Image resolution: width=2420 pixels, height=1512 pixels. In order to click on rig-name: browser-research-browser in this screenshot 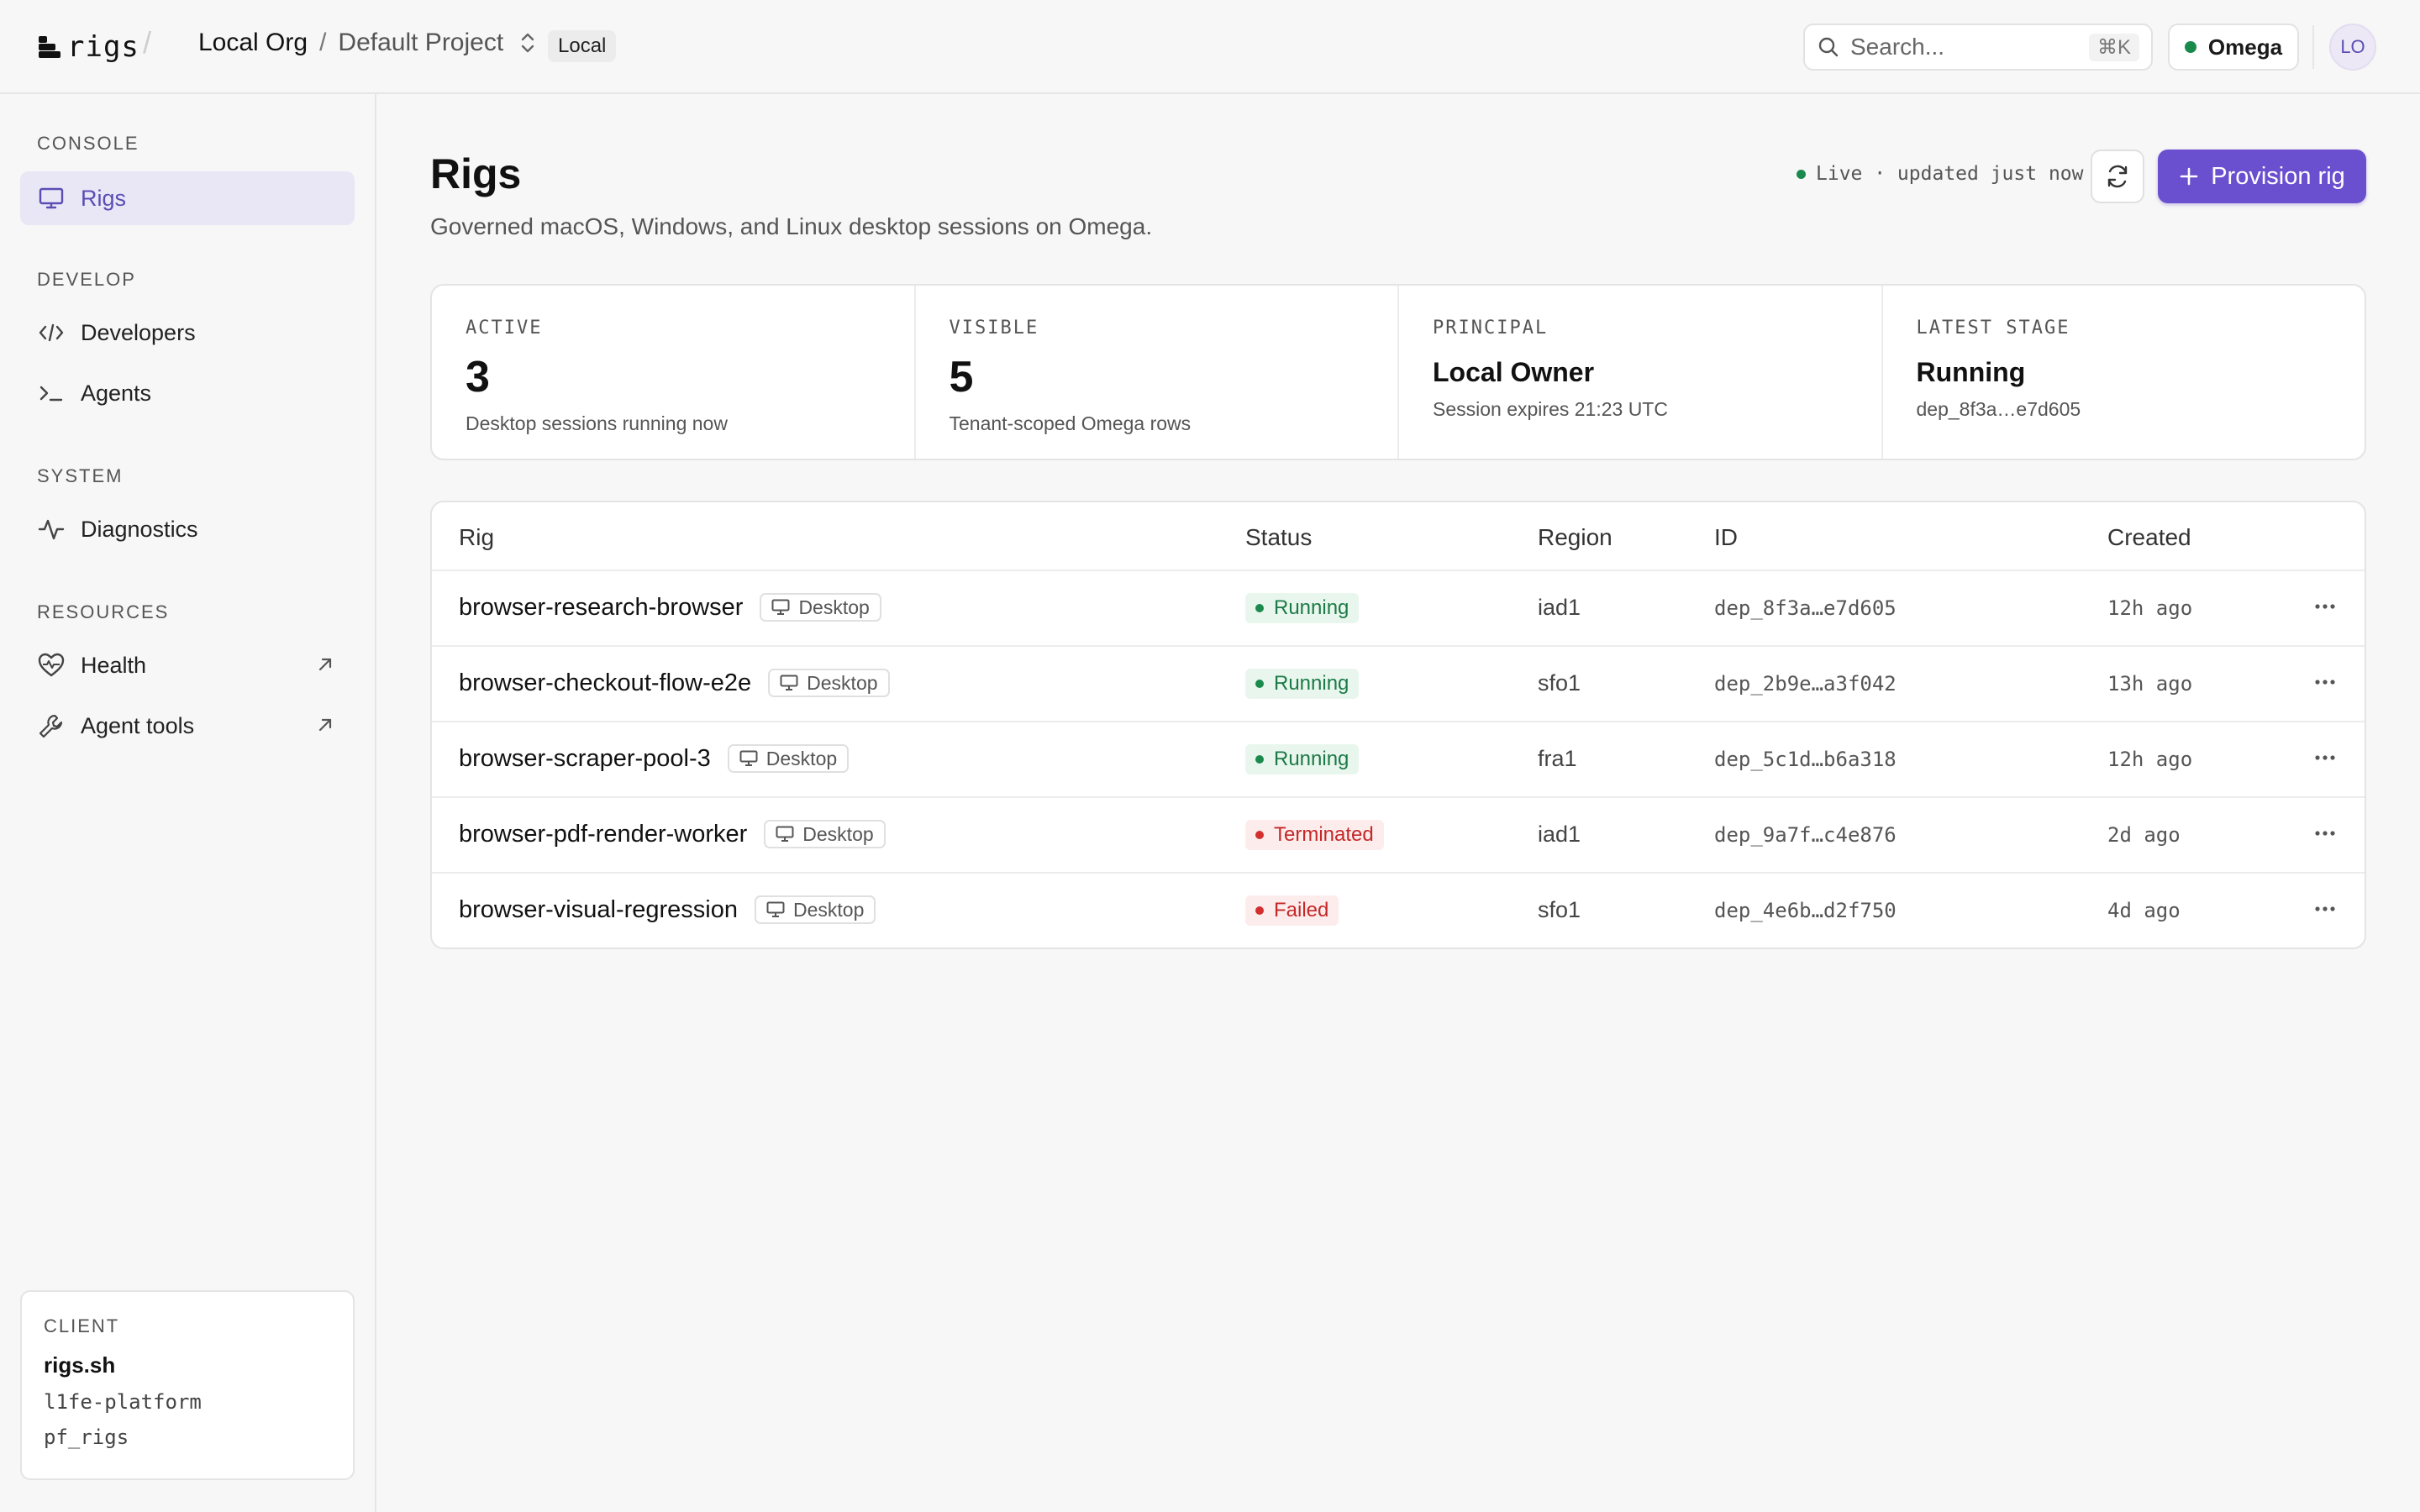, I will do `click(601, 608)`.